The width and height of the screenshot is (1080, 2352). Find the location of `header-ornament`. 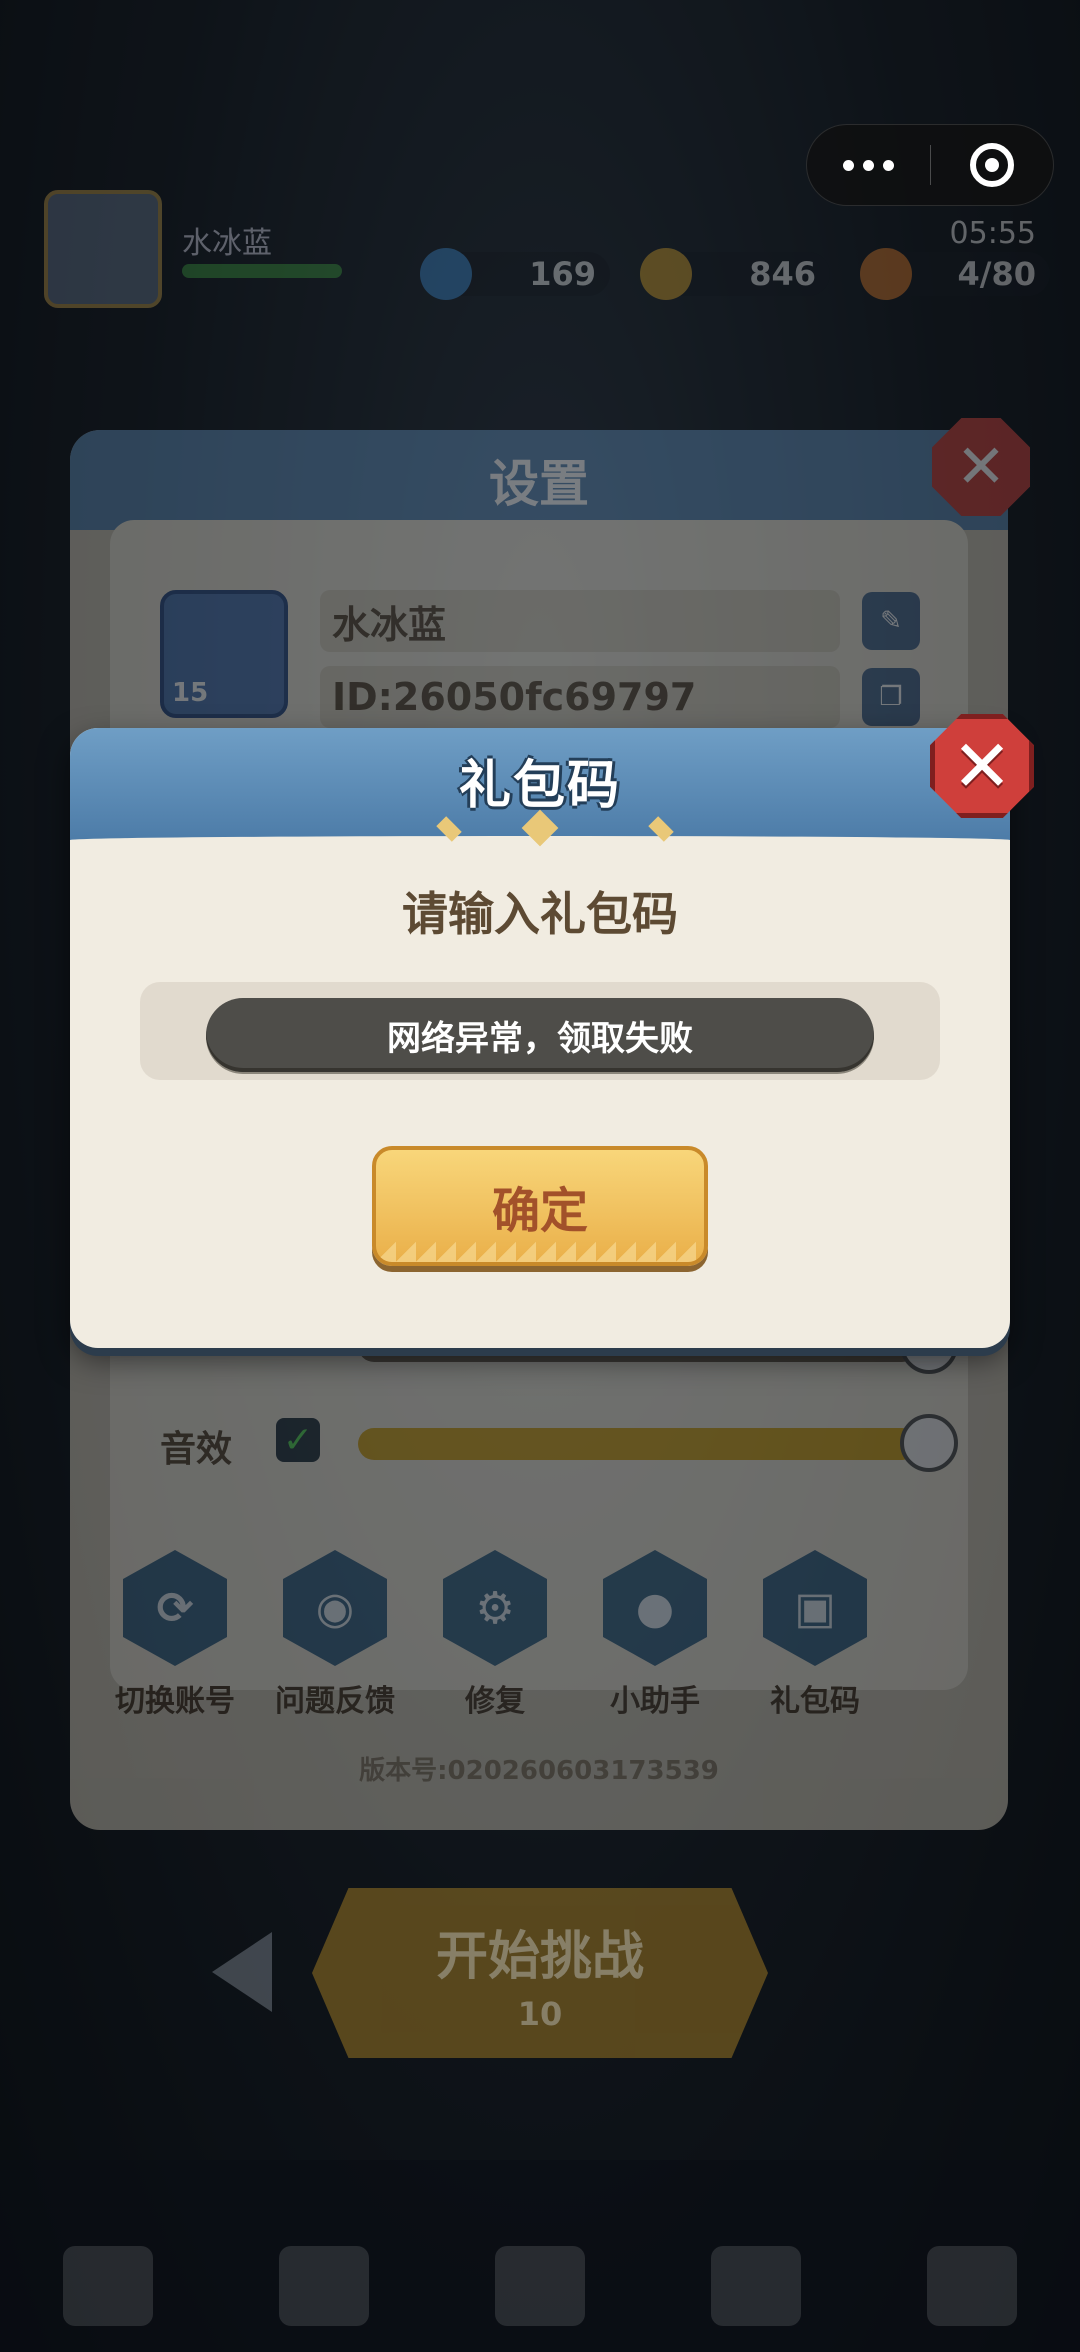

header-ornament is located at coordinates (540, 828).